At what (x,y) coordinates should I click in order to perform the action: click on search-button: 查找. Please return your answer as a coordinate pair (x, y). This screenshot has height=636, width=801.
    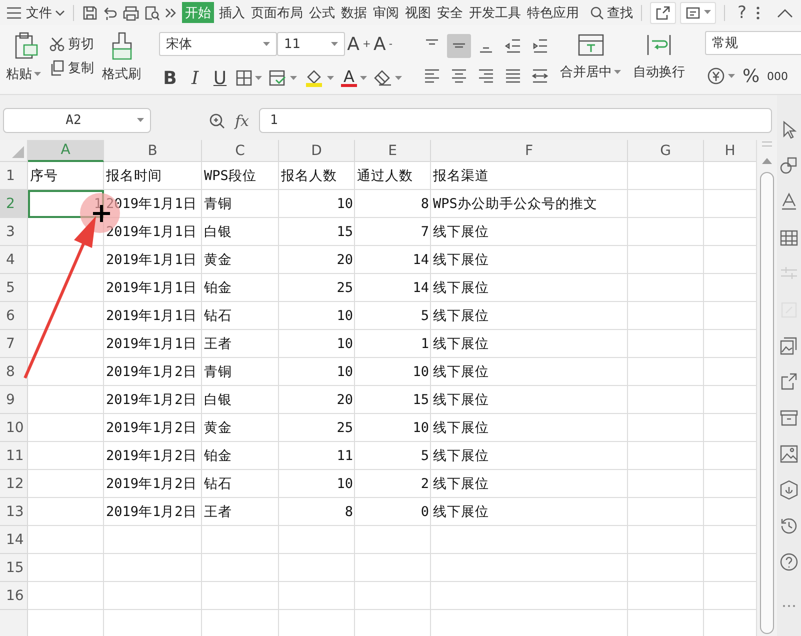
    Looking at the image, I should click on (611, 12).